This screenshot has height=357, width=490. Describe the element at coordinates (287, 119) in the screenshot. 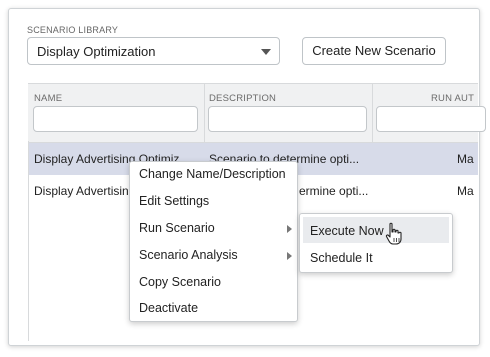

I see `description-filter-input` at that location.